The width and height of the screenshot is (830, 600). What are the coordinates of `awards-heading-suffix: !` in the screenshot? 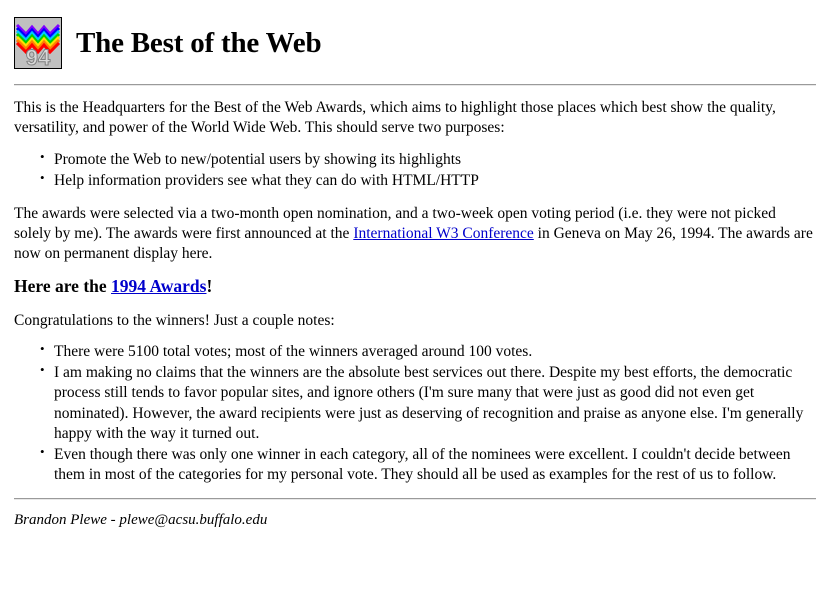 It's located at (209, 285).